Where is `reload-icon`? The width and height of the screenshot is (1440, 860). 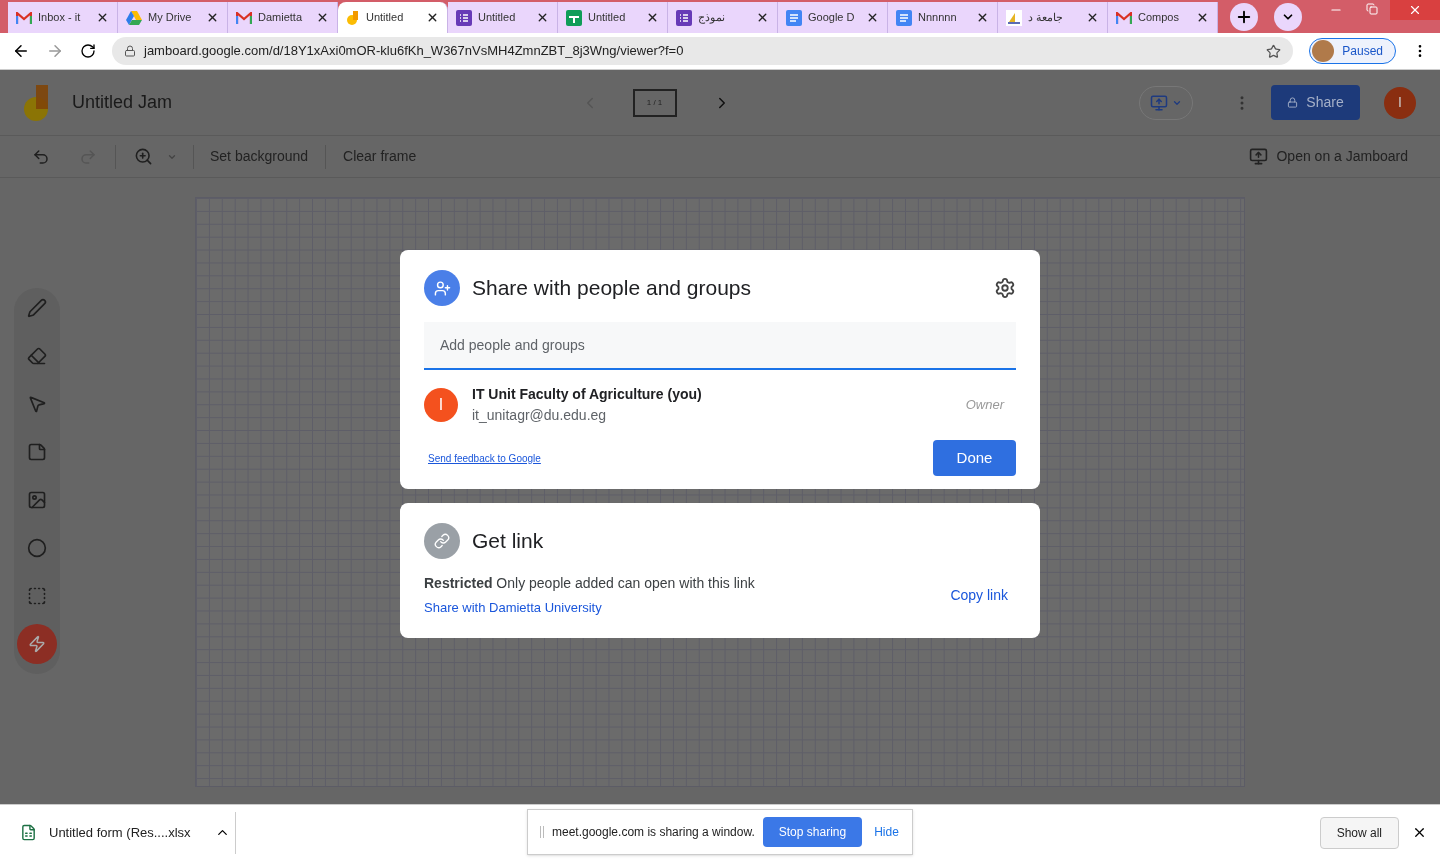 reload-icon is located at coordinates (88, 51).